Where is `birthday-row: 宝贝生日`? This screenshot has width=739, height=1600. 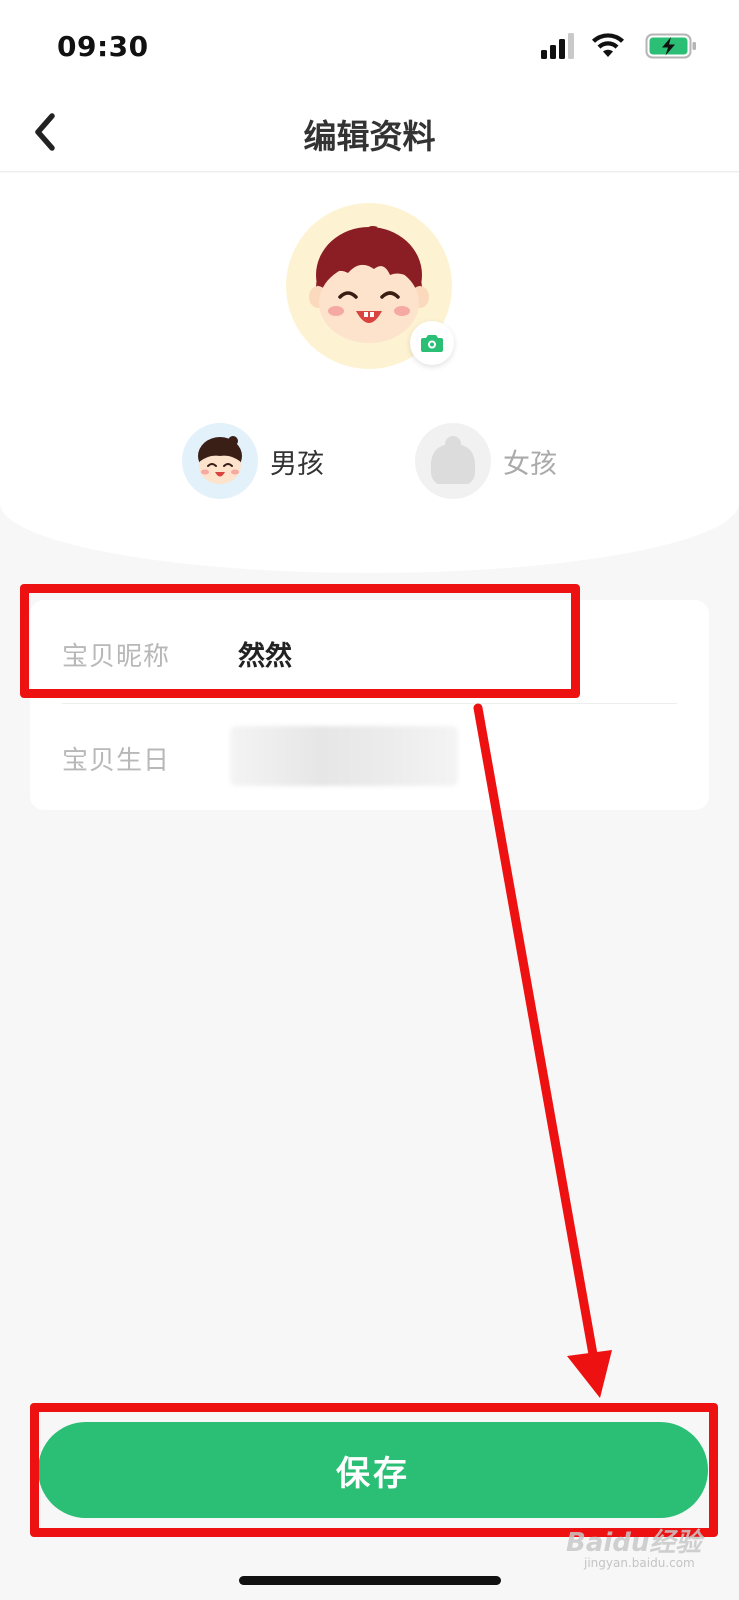
birthday-row: 宝贝生日 is located at coordinates (369, 756).